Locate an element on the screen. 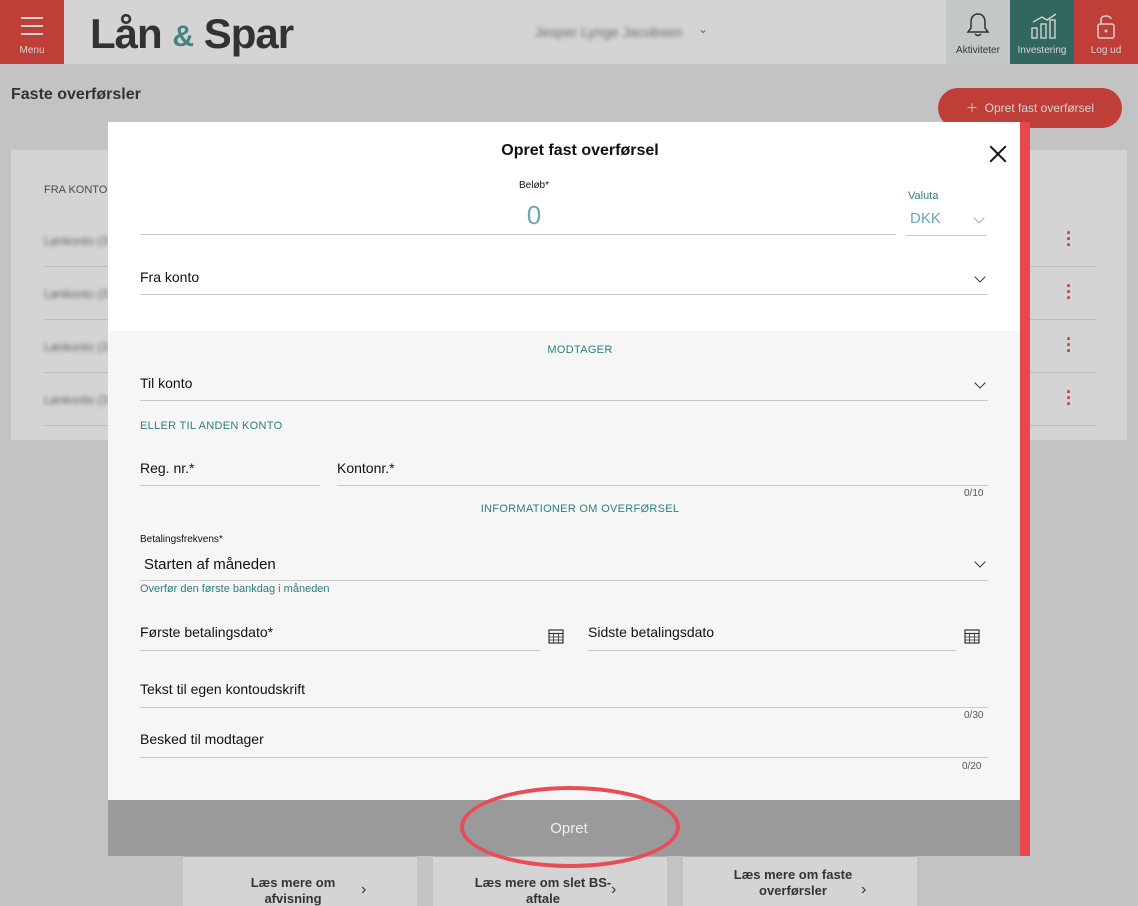 This screenshot has height=906, width=1138. frequency-underline is located at coordinates (564, 580).